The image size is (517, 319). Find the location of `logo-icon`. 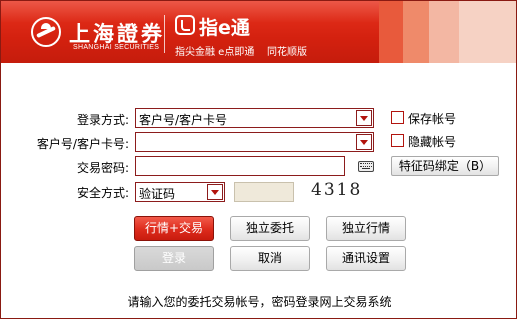

logo-icon is located at coordinates (46, 32).